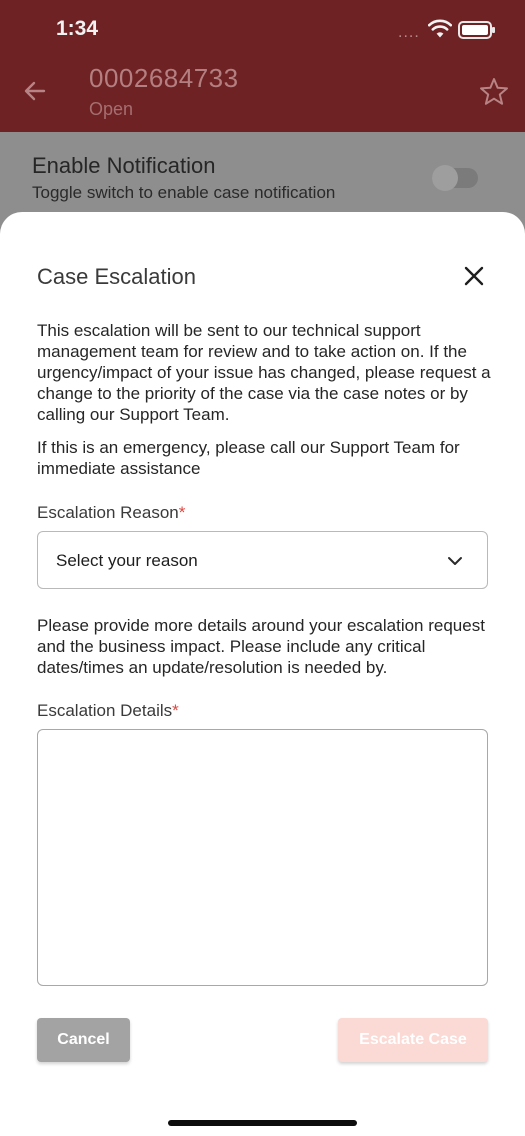  What do you see at coordinates (262, 66) in the screenshot?
I see `app-header: 1:34 .... 0002684733 Open` at bounding box center [262, 66].